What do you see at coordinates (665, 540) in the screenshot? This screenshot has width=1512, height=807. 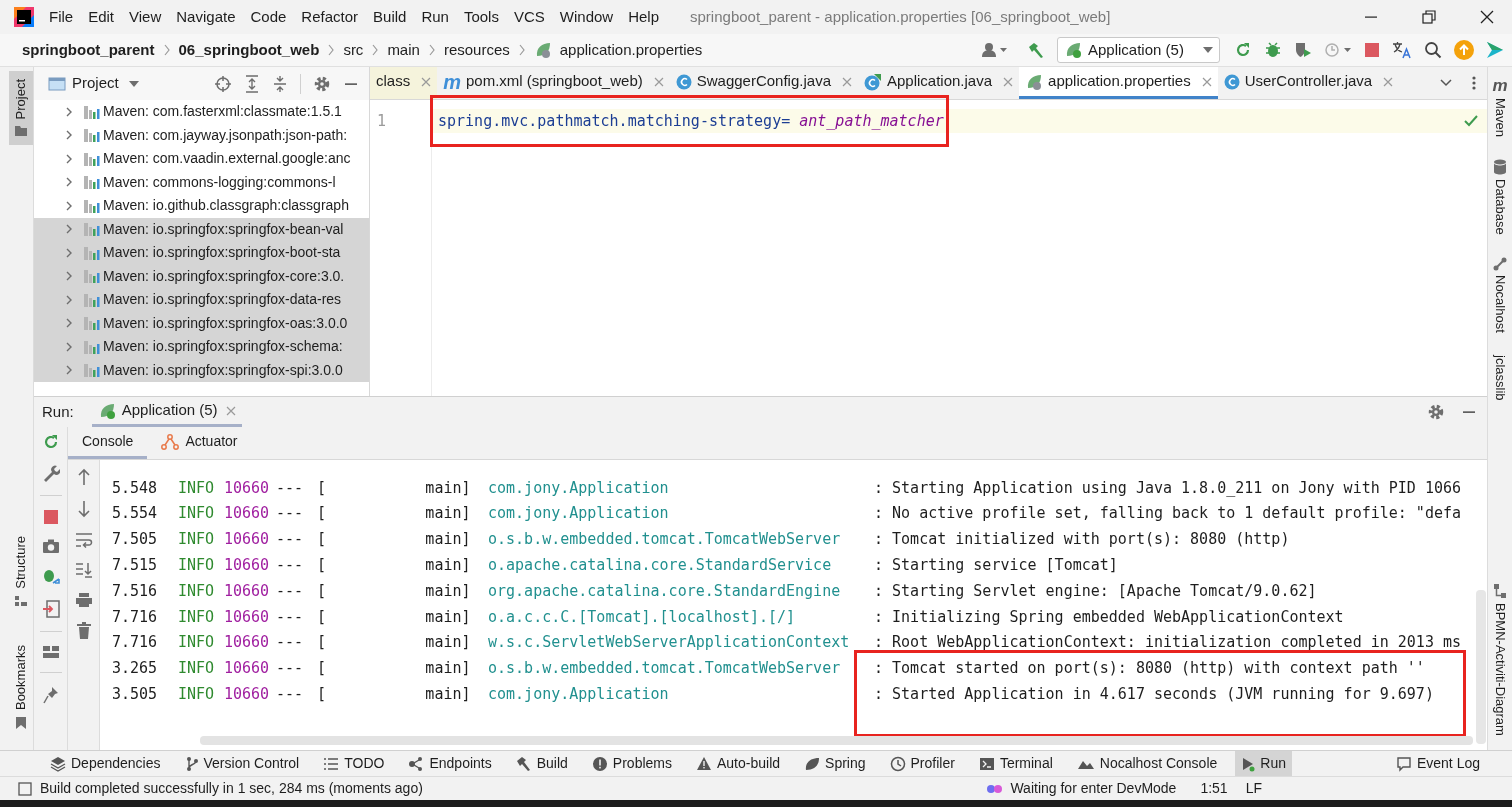 I see `log-logger: o.s.b.w.embedded.tomcat.TomcatWebServer` at bounding box center [665, 540].